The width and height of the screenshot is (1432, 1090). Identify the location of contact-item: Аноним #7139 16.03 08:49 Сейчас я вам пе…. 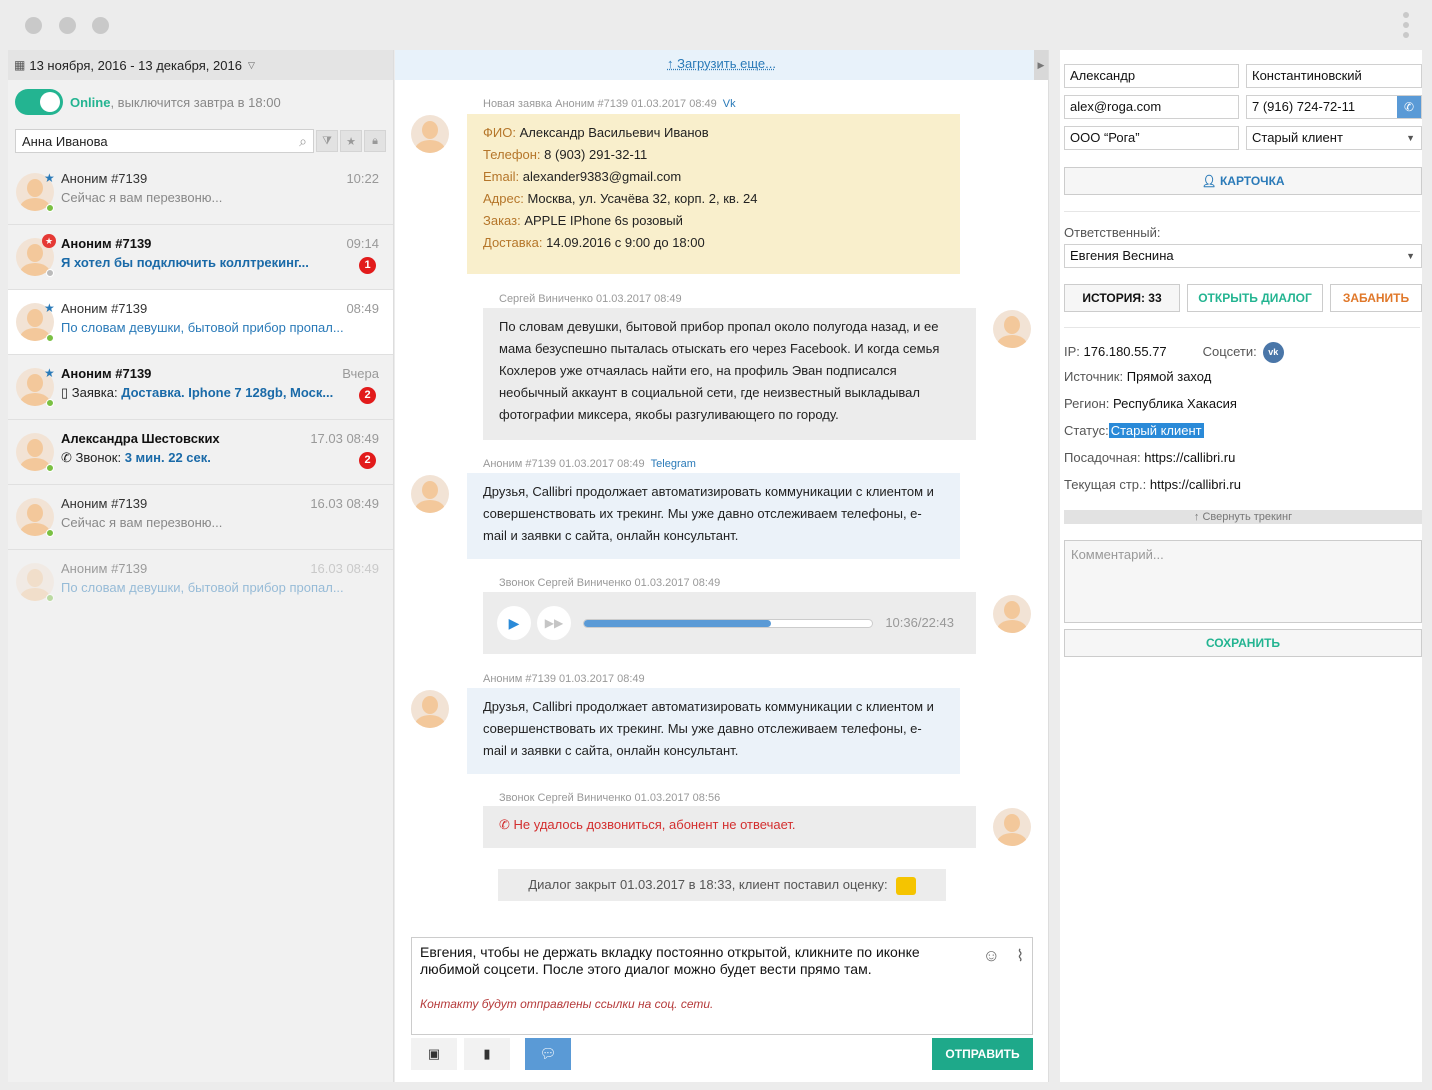
(200, 517).